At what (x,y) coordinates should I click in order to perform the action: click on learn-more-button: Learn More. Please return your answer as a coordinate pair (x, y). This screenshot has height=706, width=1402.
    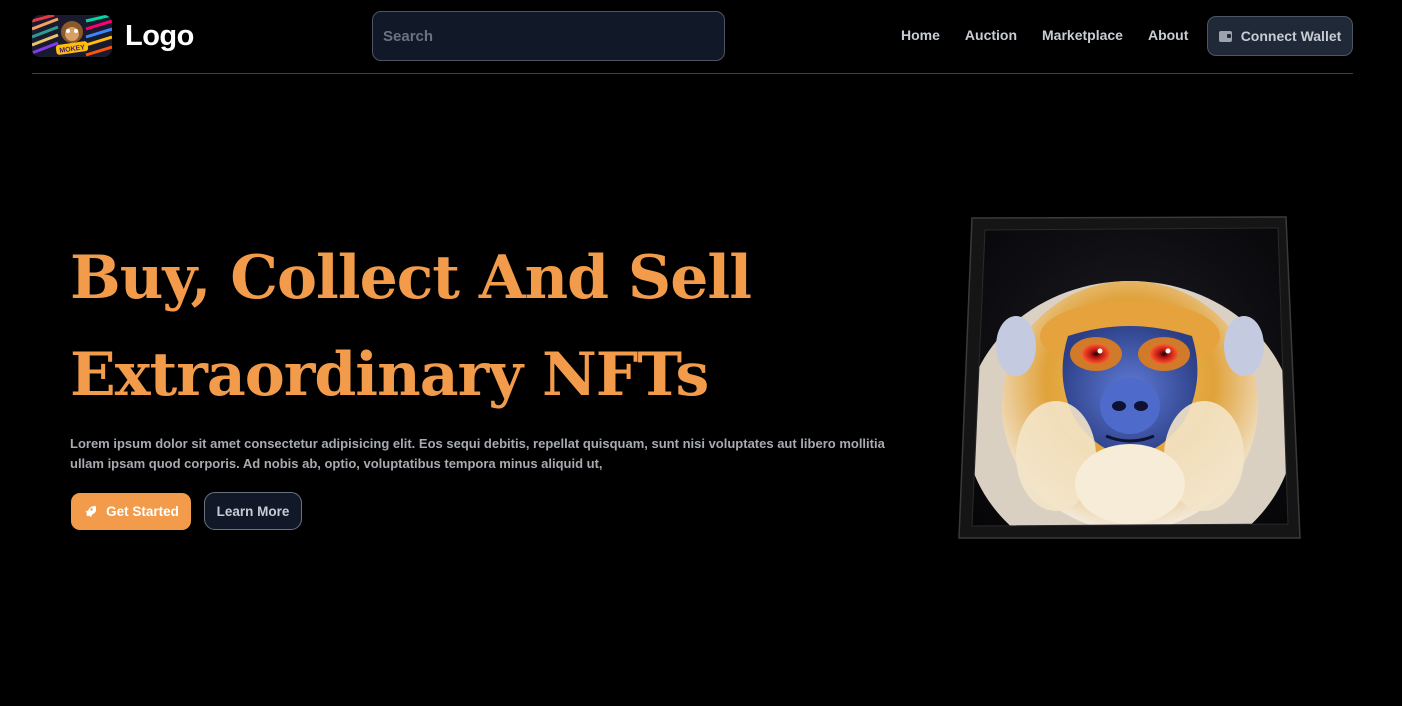
    Looking at the image, I should click on (253, 511).